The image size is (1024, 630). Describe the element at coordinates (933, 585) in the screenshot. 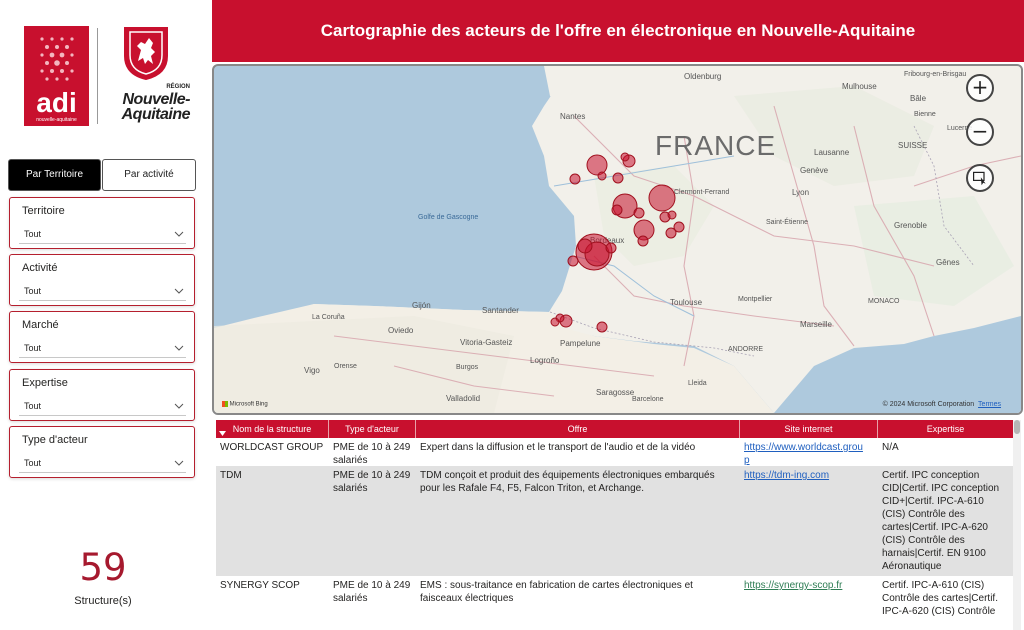

I see `cell-expertise-line: Certif. IPC-A-610 (CIS)` at that location.